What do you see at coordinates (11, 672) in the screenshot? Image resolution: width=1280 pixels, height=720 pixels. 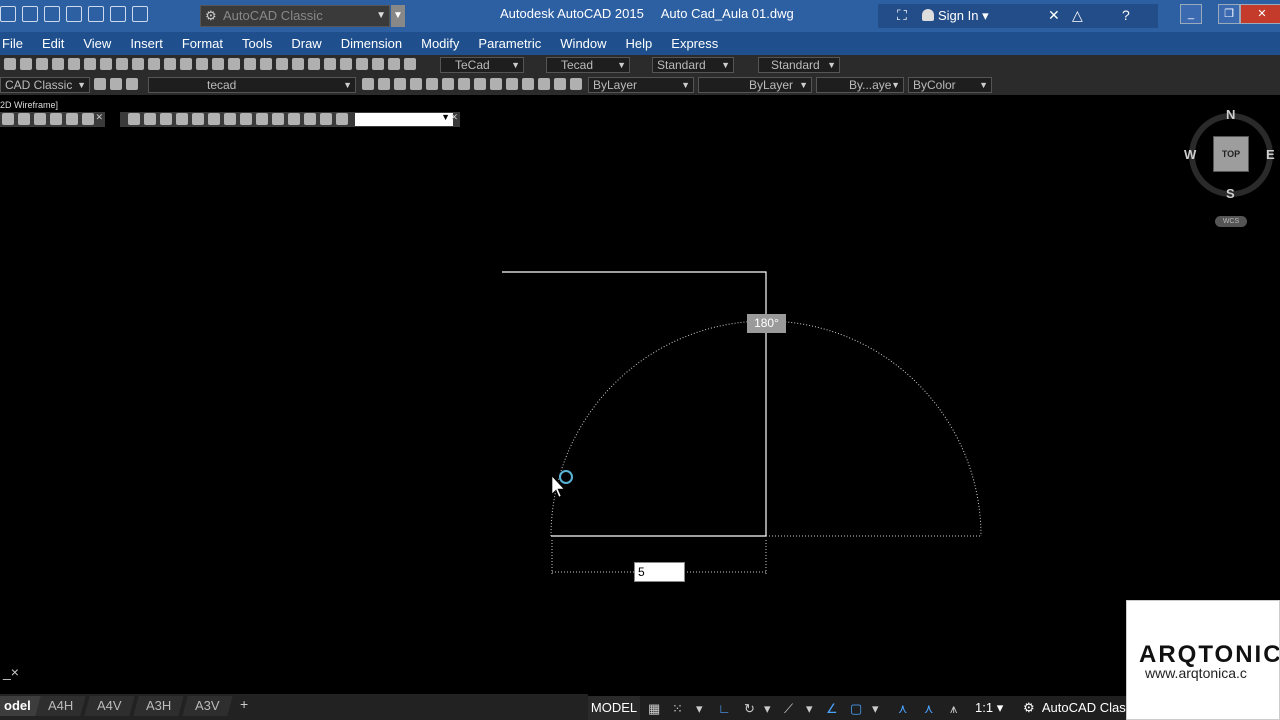 I see `command-line-close-icon: _×` at bounding box center [11, 672].